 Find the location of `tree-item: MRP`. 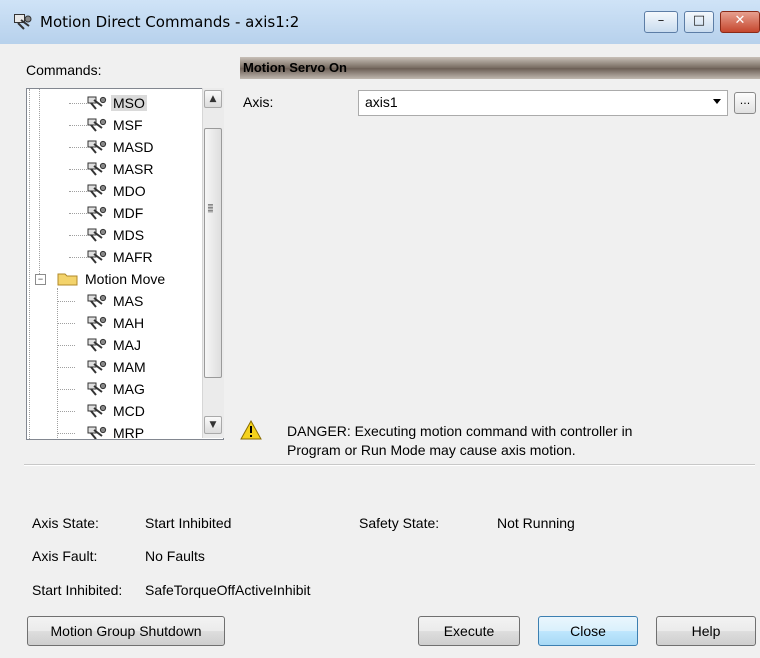

tree-item: MRP is located at coordinates (115, 431).